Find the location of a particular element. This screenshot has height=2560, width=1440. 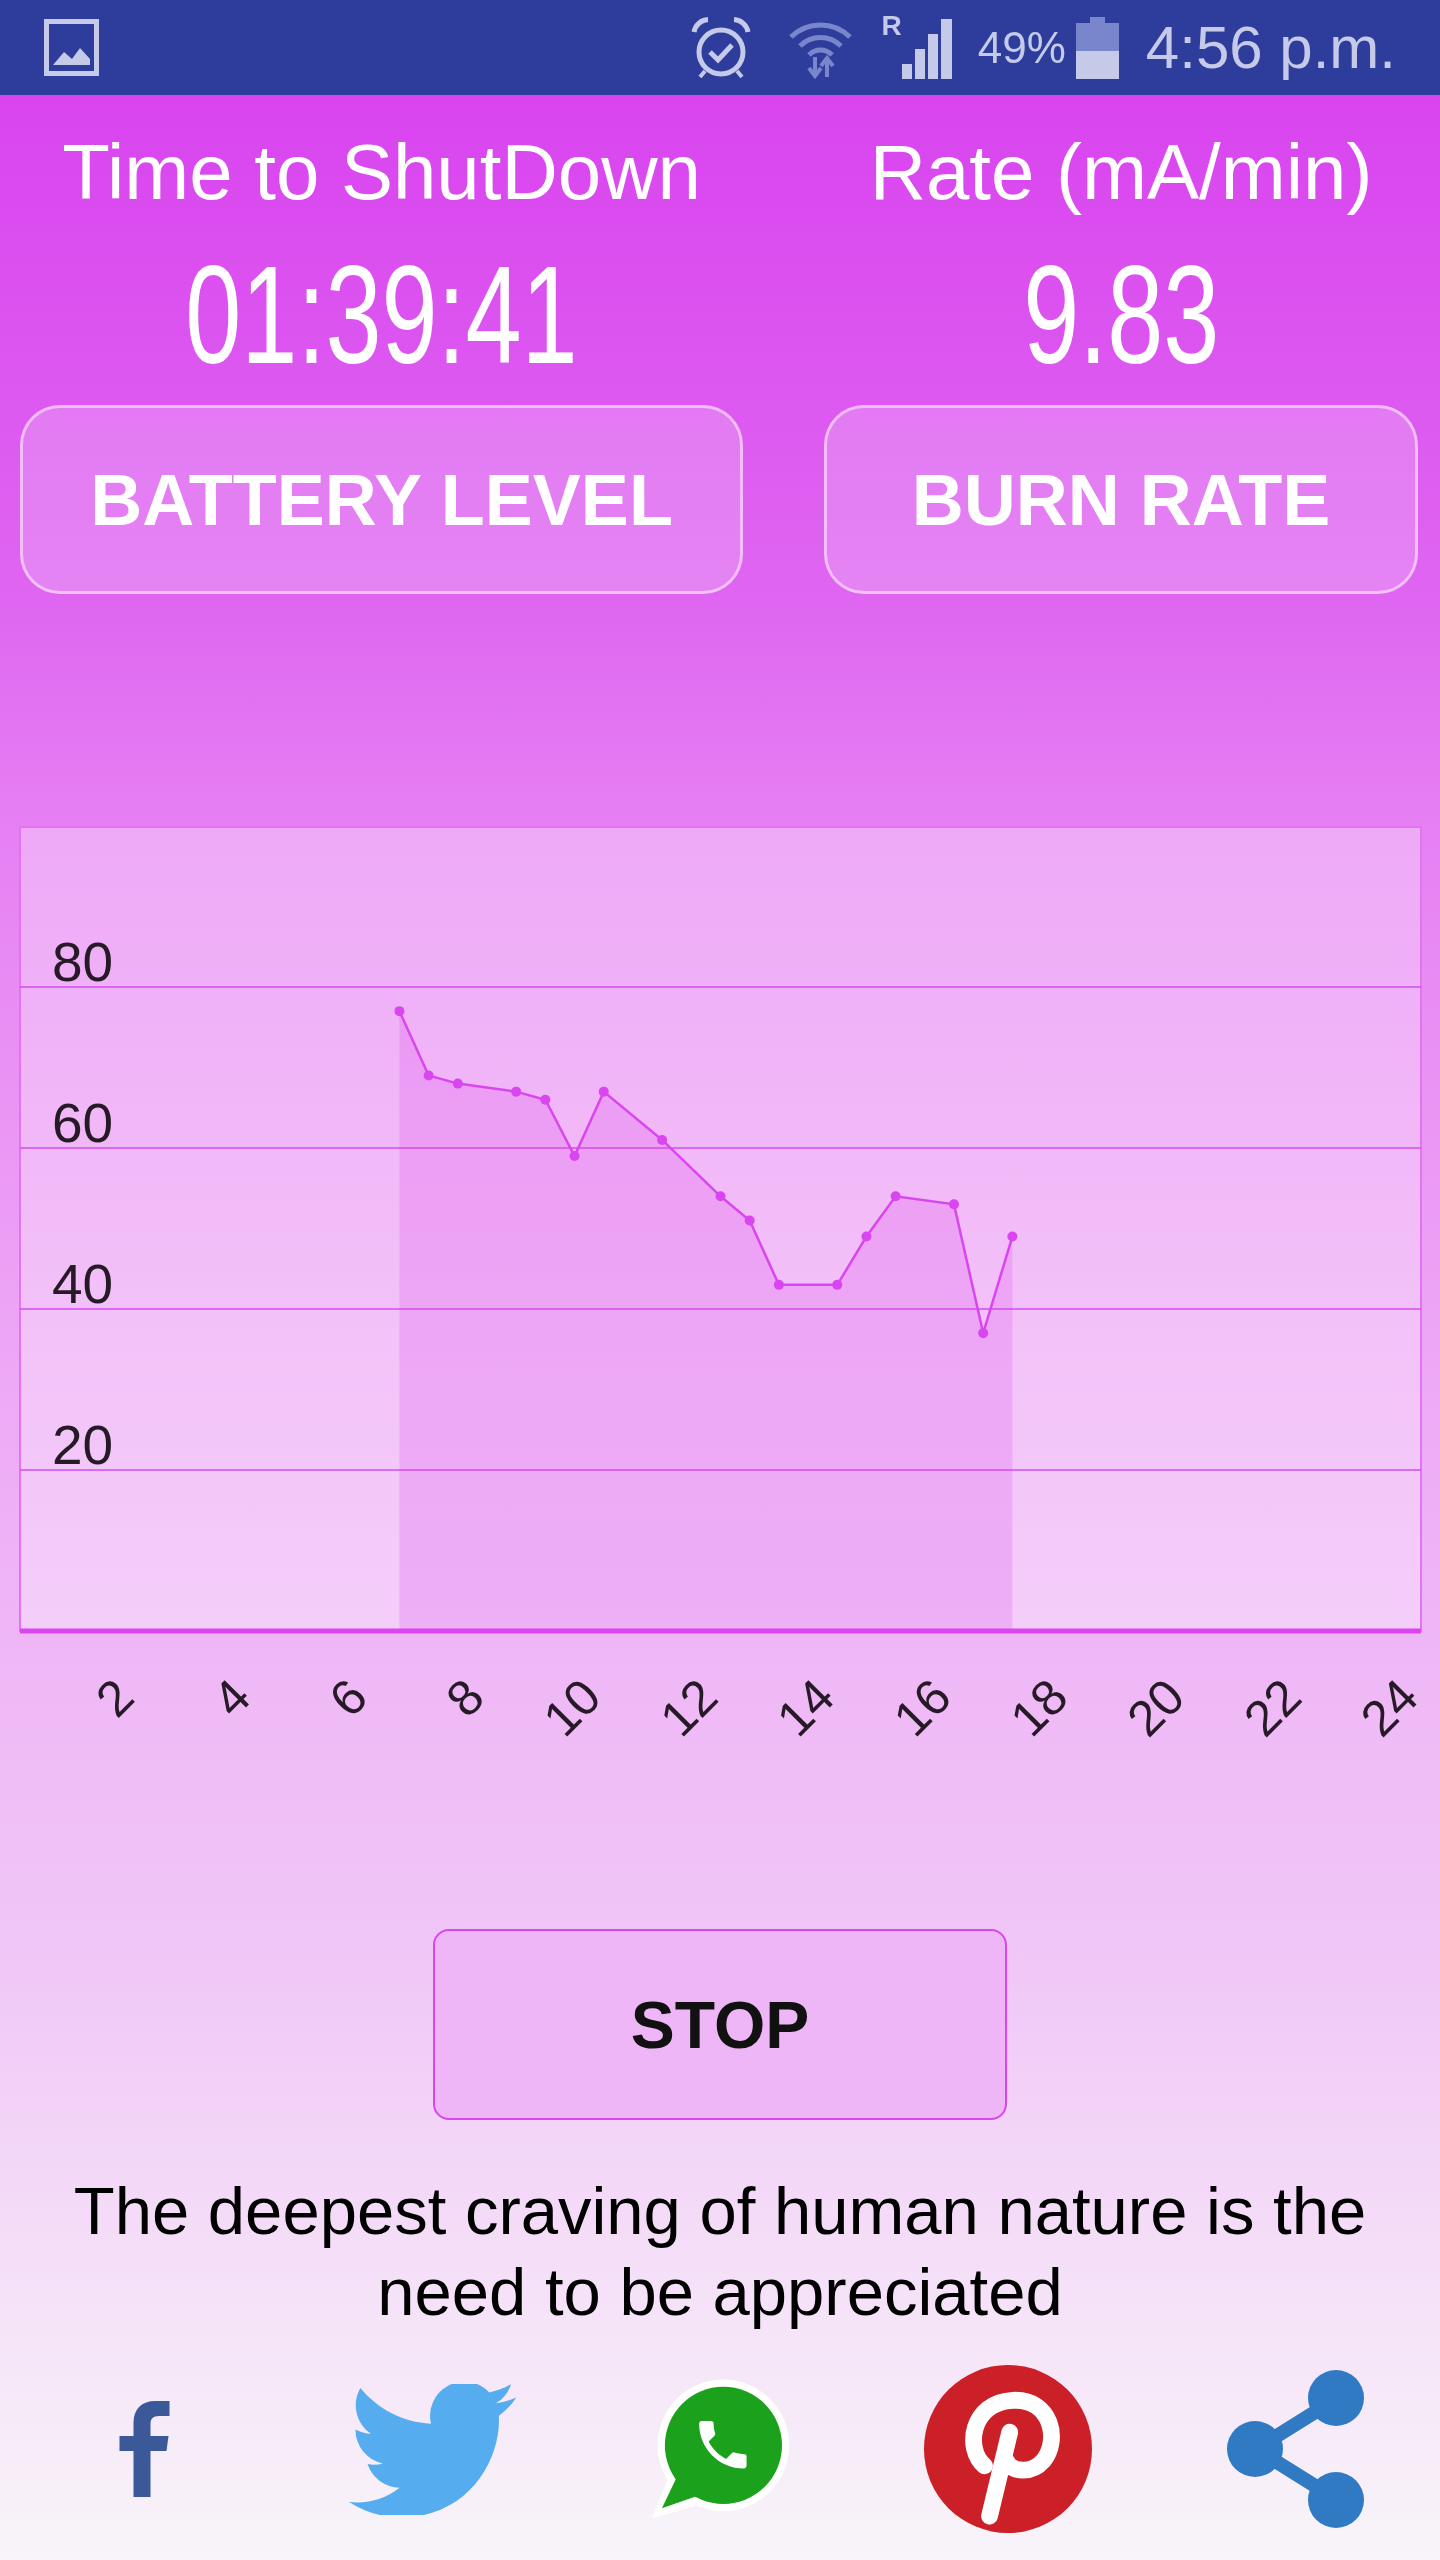

digital-readout: 01:39:41 is located at coordinates (381, 315).